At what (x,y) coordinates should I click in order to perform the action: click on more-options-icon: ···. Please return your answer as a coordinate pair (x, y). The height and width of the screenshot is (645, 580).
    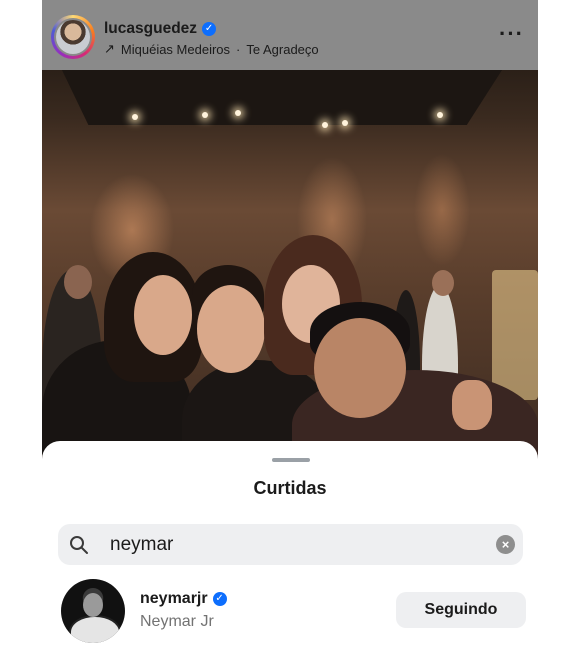
    Looking at the image, I should click on (511, 34).